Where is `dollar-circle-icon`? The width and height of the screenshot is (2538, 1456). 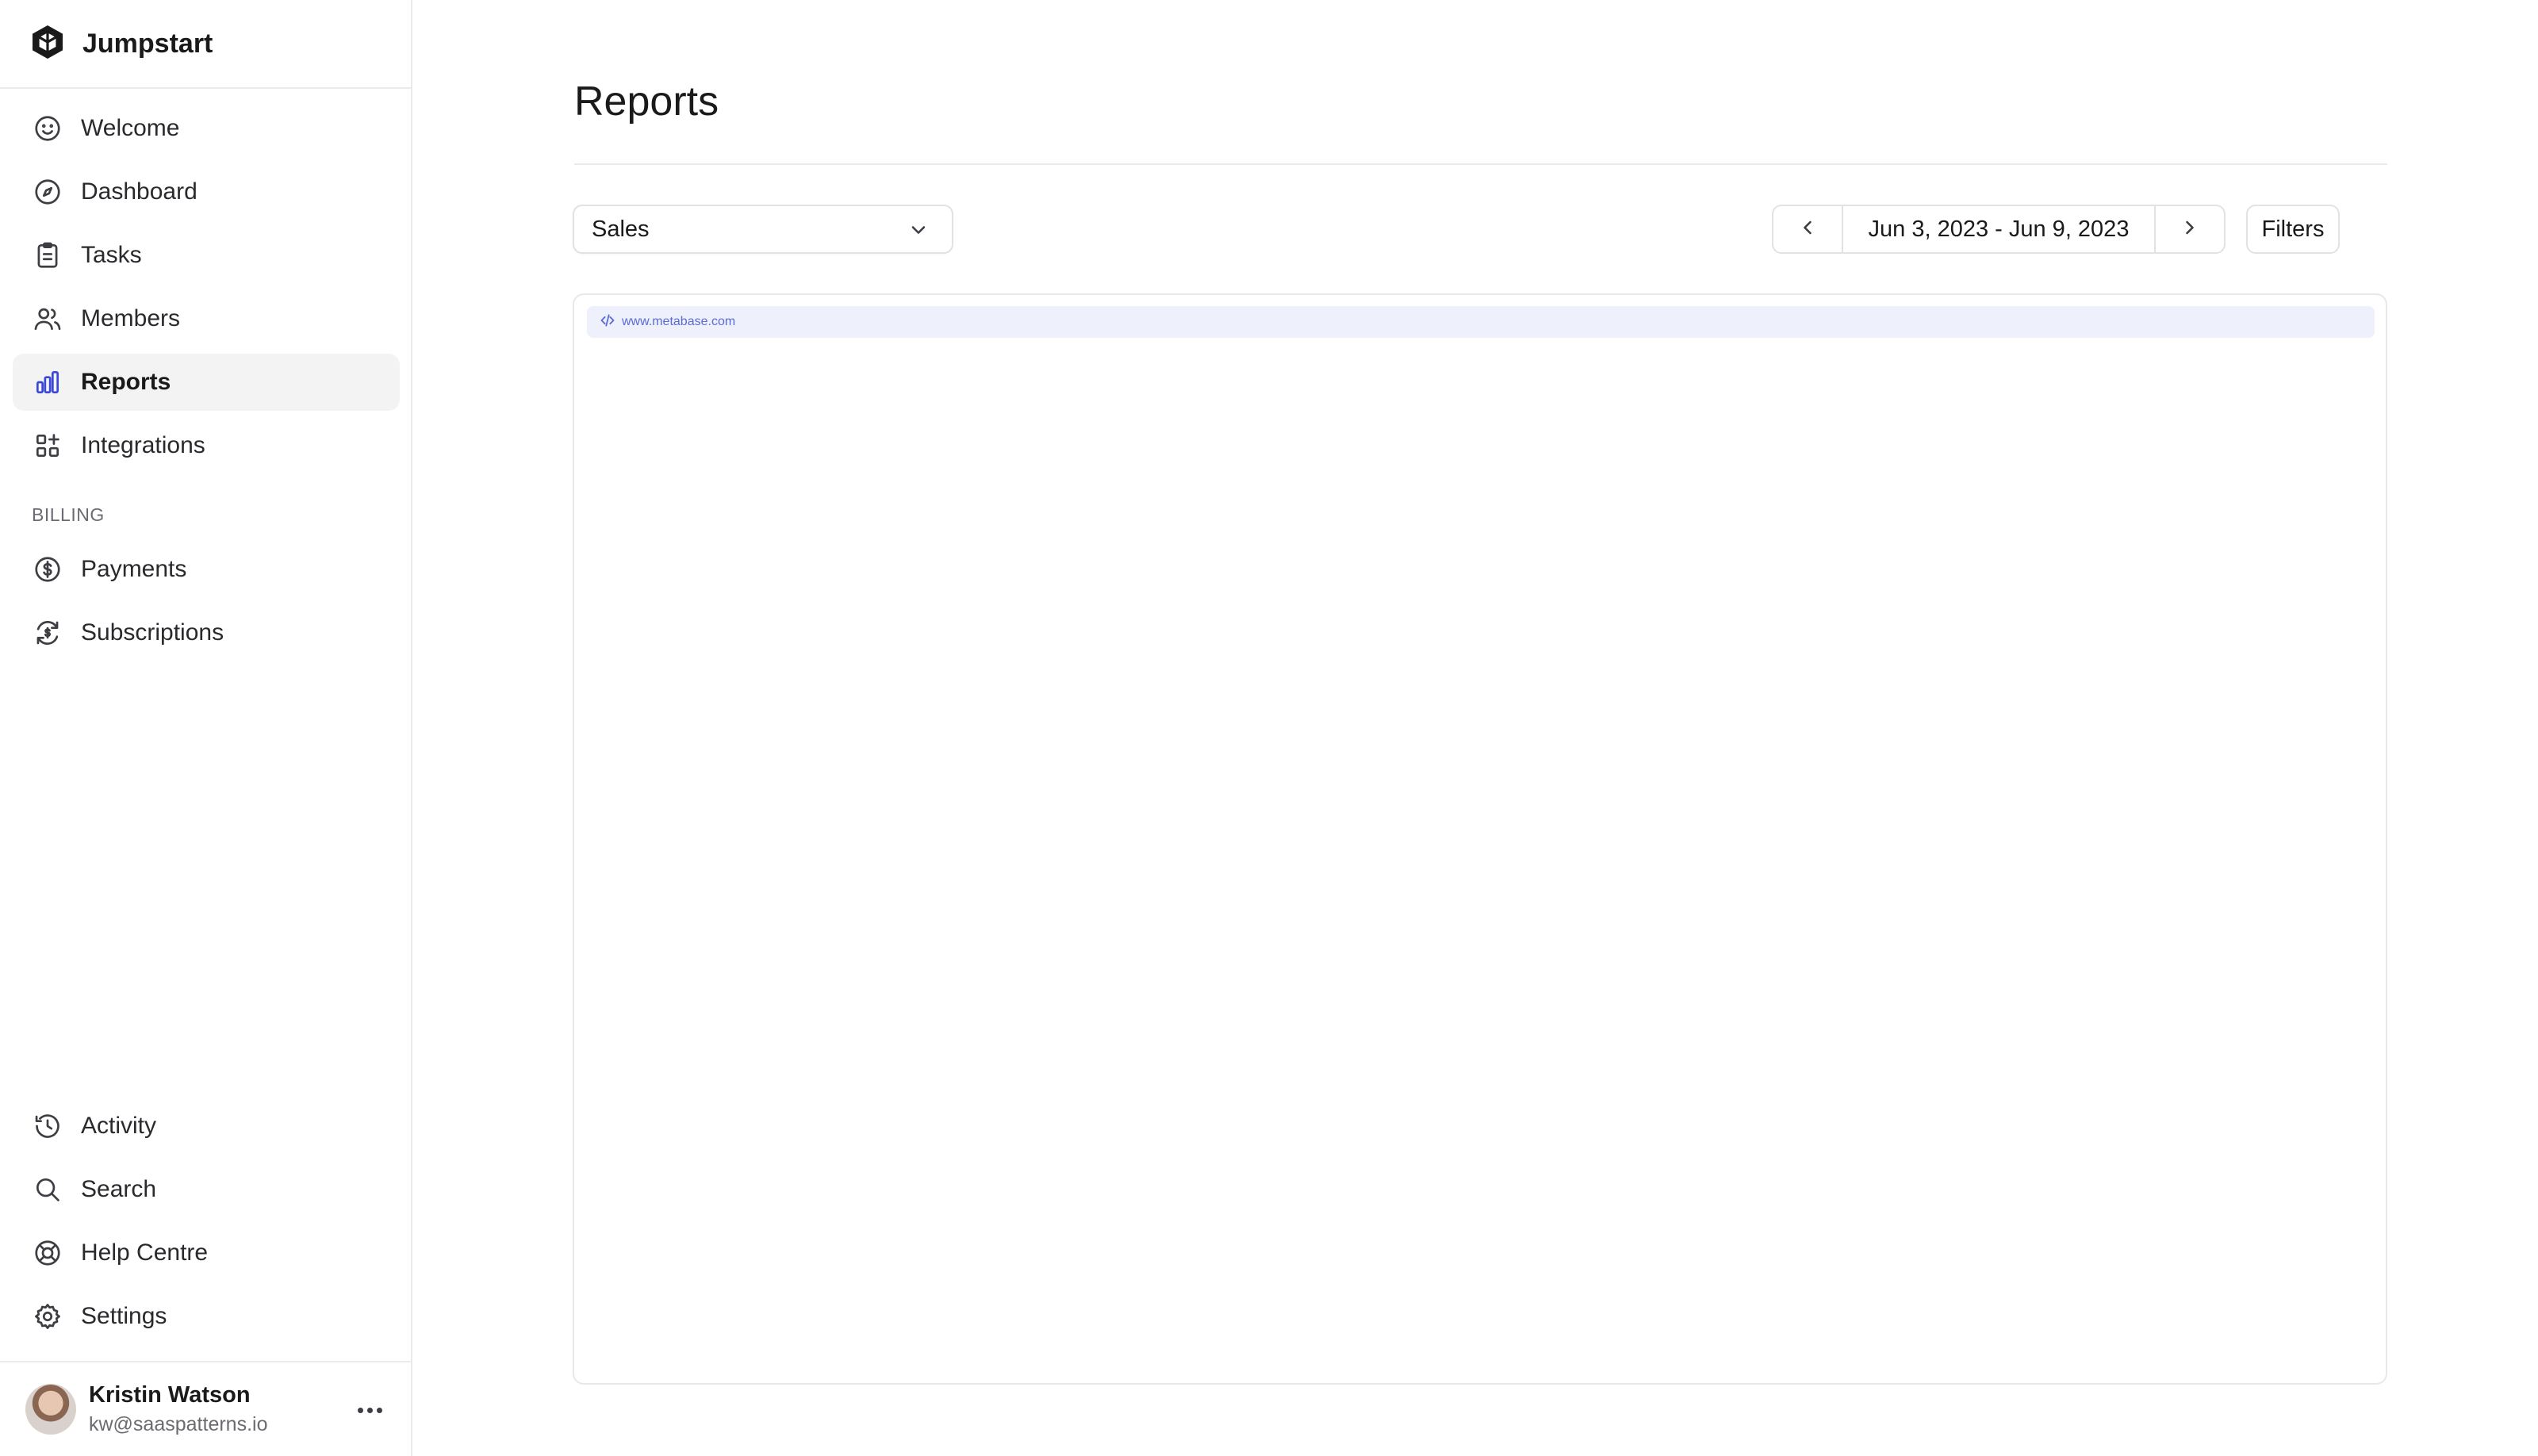 dollar-circle-icon is located at coordinates (47, 569).